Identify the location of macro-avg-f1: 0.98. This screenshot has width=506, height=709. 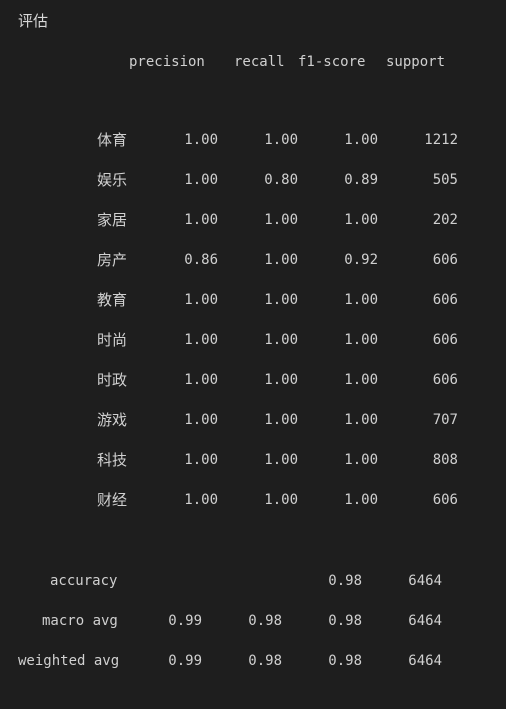
(345, 621).